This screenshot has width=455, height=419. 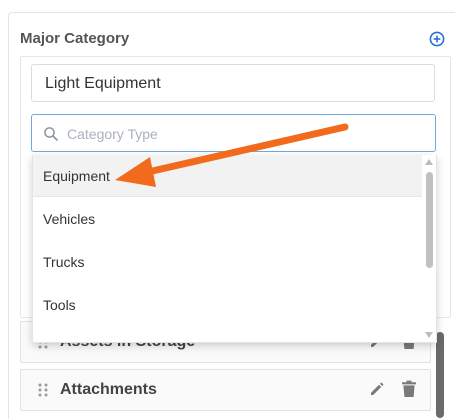 What do you see at coordinates (437, 39) in the screenshot?
I see `plus-circle-icon` at bounding box center [437, 39].